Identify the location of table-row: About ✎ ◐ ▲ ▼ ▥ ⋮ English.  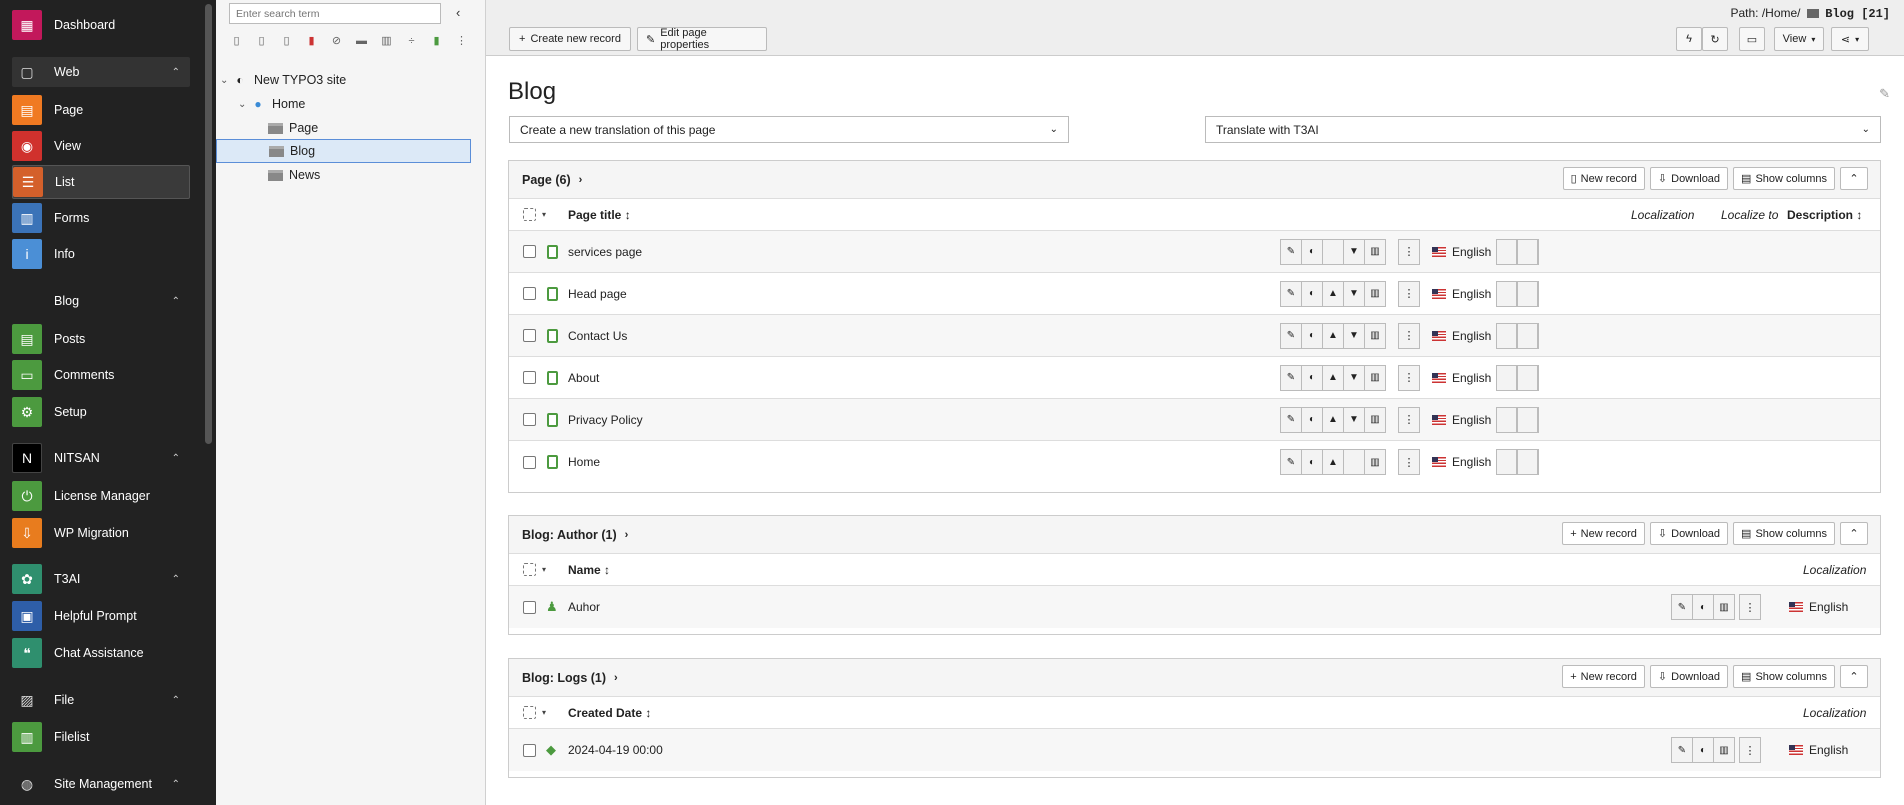
(1194, 378).